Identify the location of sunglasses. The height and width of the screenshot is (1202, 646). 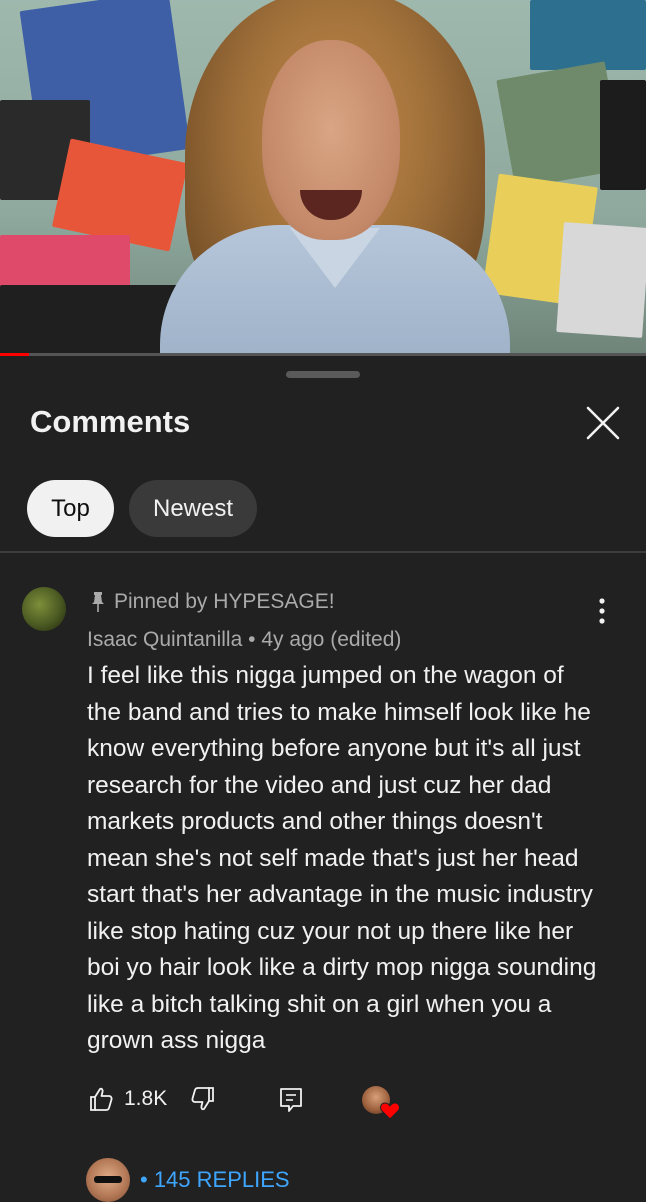
(108, 1179).